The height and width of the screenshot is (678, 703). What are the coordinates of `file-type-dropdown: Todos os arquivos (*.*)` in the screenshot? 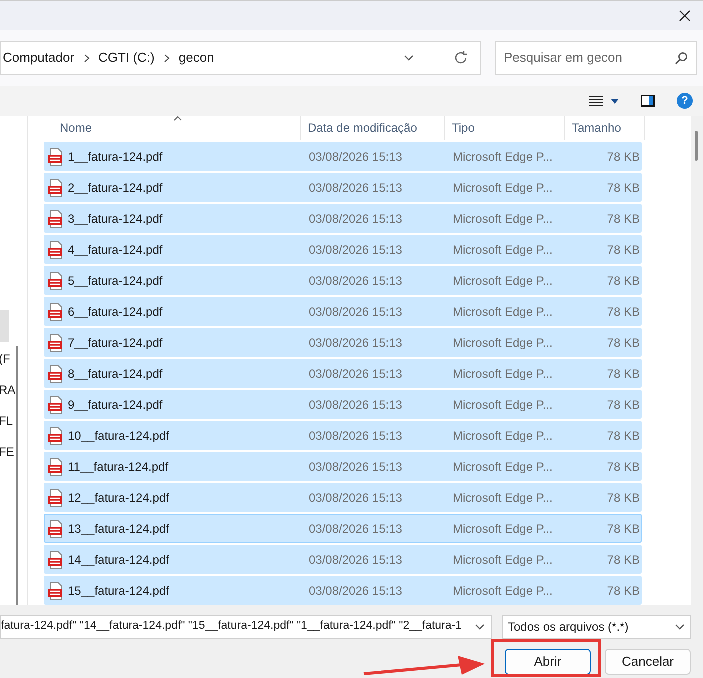 It's located at (596, 627).